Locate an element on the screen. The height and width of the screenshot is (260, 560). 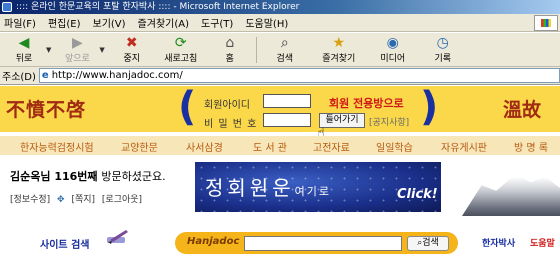
media-icon: ◉ is located at coordinates (392, 43).